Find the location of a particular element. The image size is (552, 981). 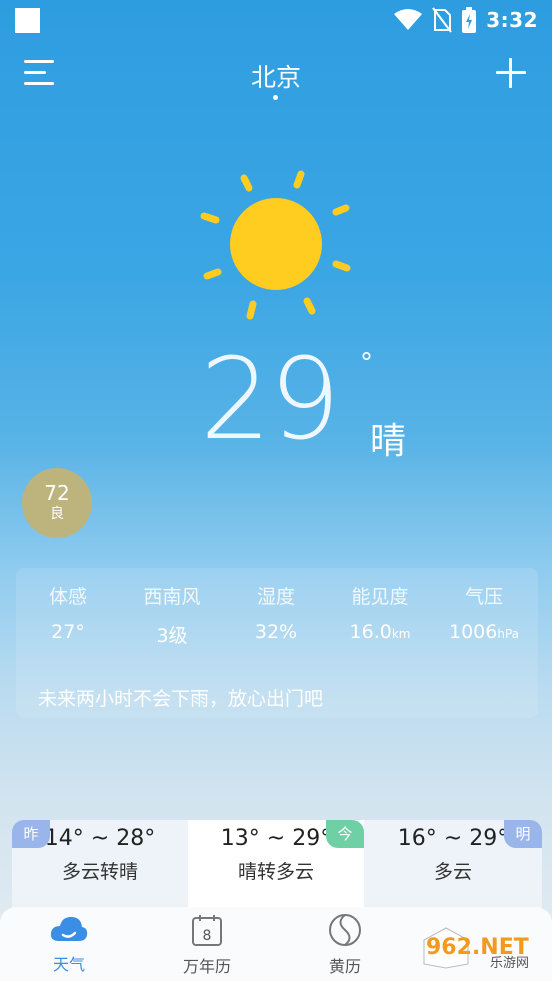

no-sim-icon is located at coordinates (442, 20).